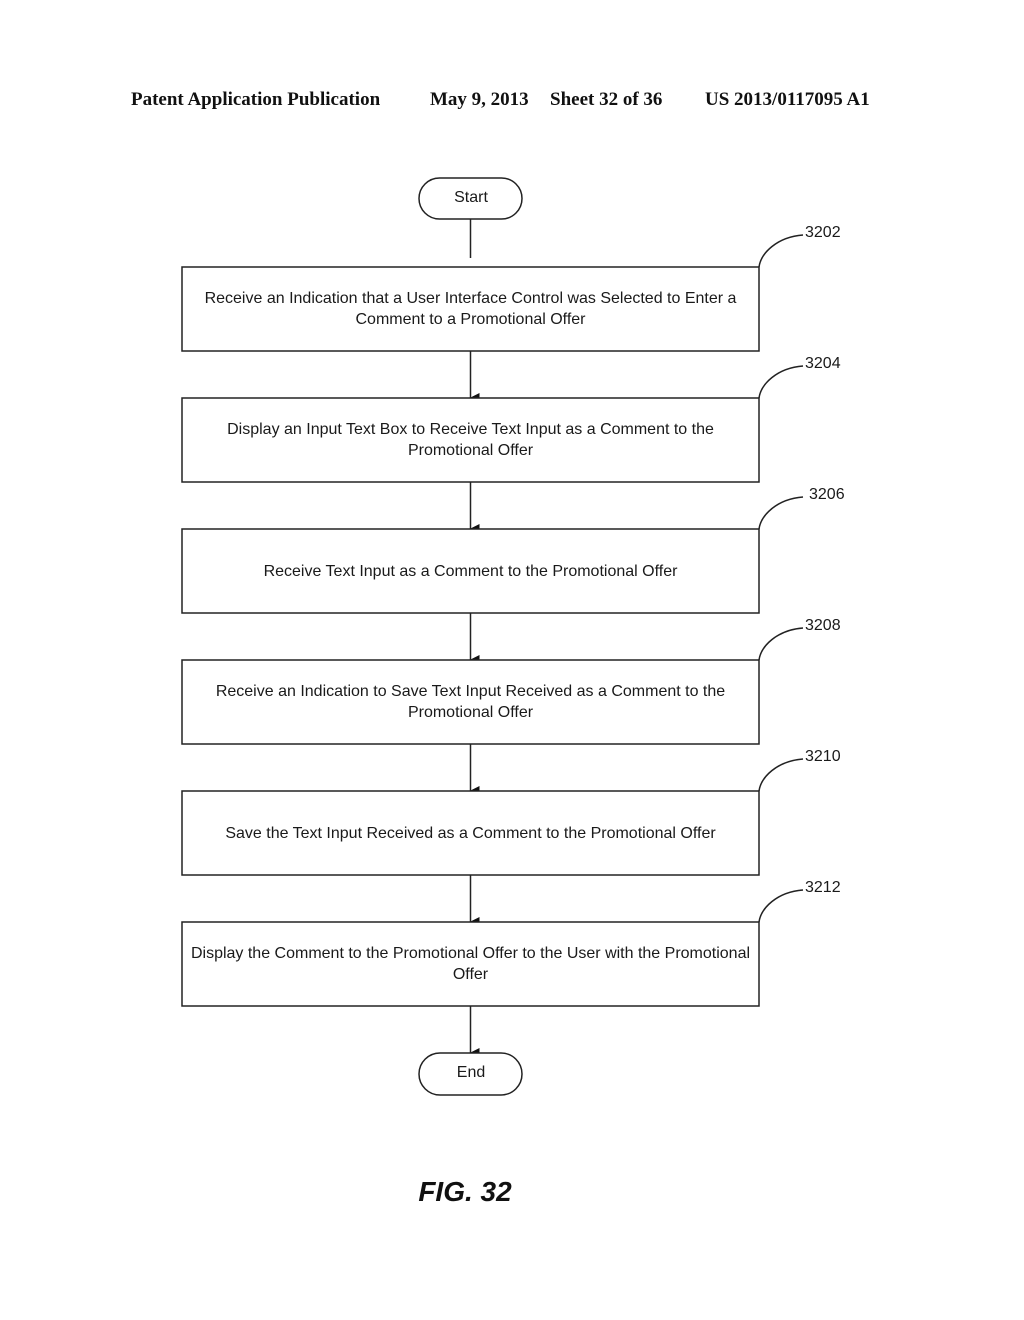 Image resolution: width=1024 pixels, height=1320 pixels. Describe the element at coordinates (823, 625) in the screenshot. I see `reference-number: 3208` at that location.